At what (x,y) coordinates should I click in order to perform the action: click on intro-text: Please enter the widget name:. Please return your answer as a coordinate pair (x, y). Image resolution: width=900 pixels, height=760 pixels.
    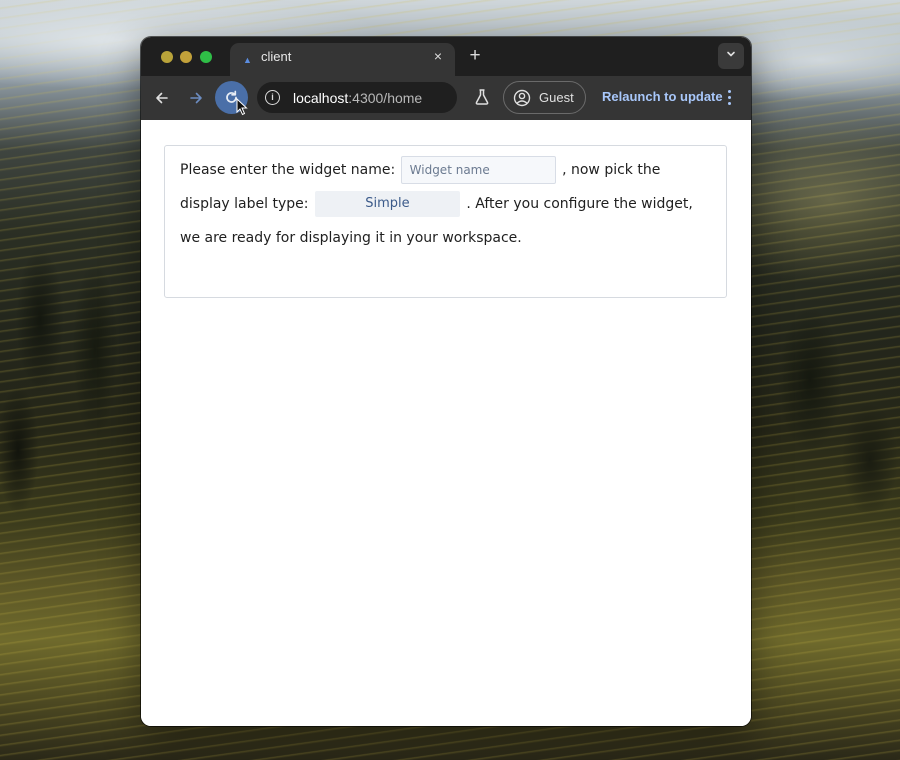
    Looking at the image, I should click on (290, 170).